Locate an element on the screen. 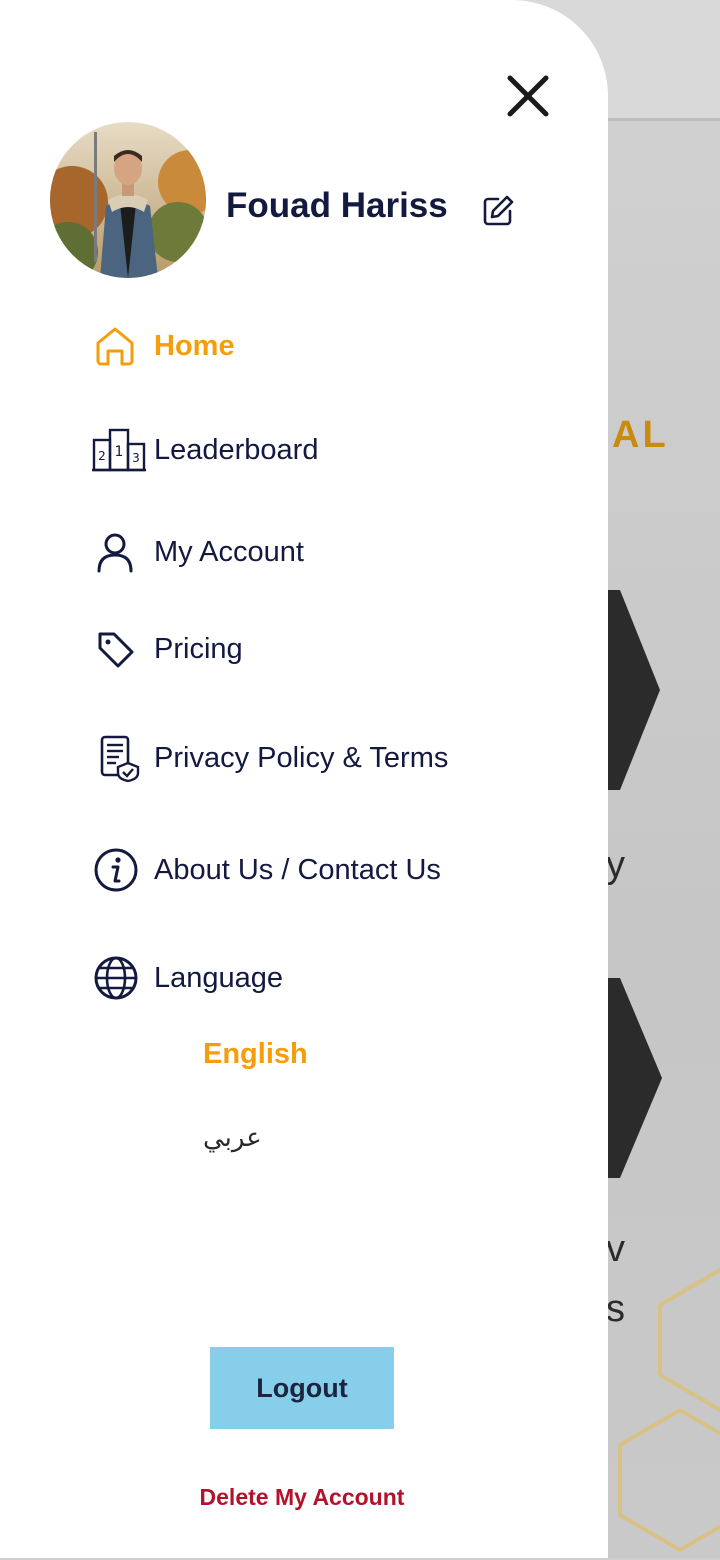 Image resolution: width=720 pixels, height=1560 pixels. user-icon is located at coordinates (119, 552).